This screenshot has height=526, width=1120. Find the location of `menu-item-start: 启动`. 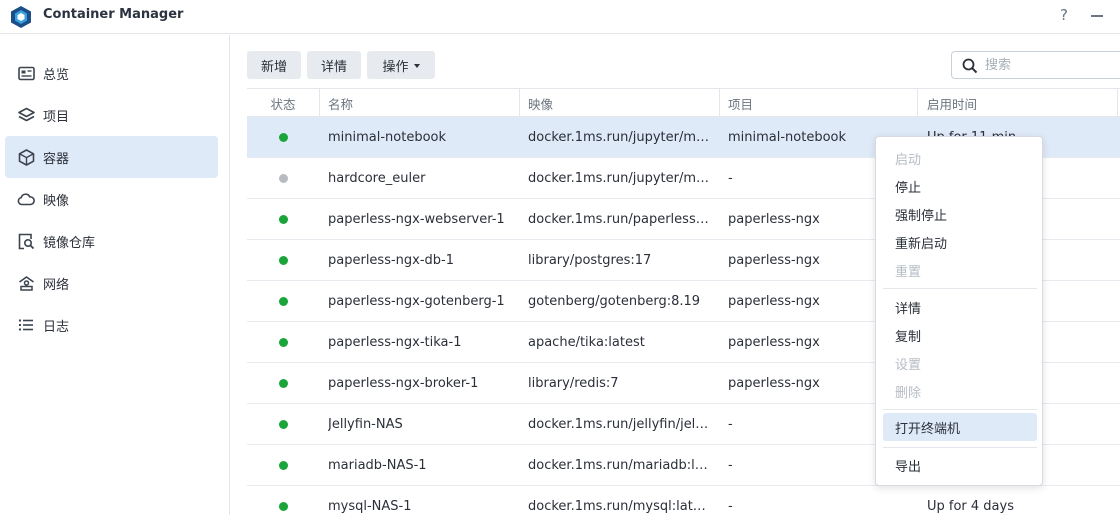

menu-item-start: 启动 is located at coordinates (908, 160).